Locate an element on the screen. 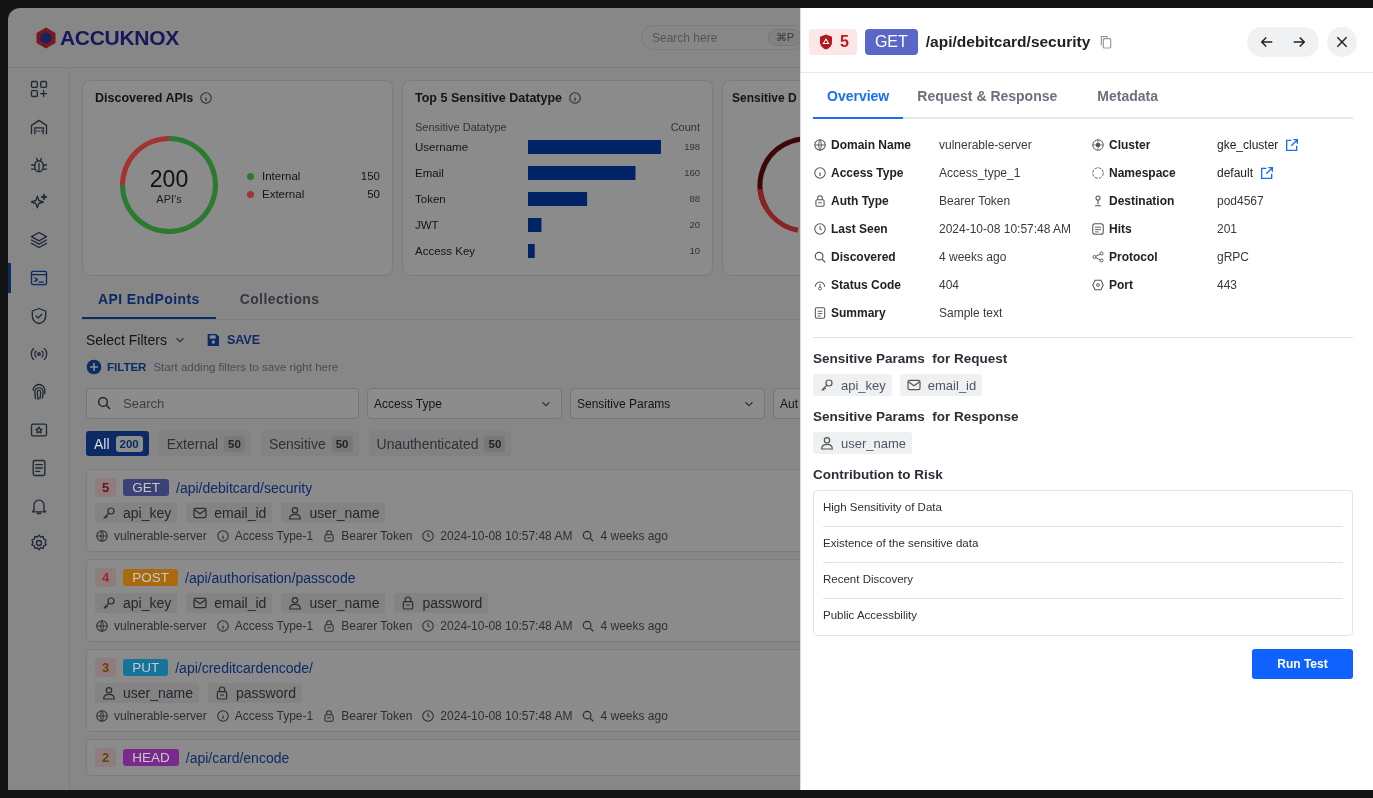 This screenshot has height=798, width=1373. tab: Overview is located at coordinates (858, 99).